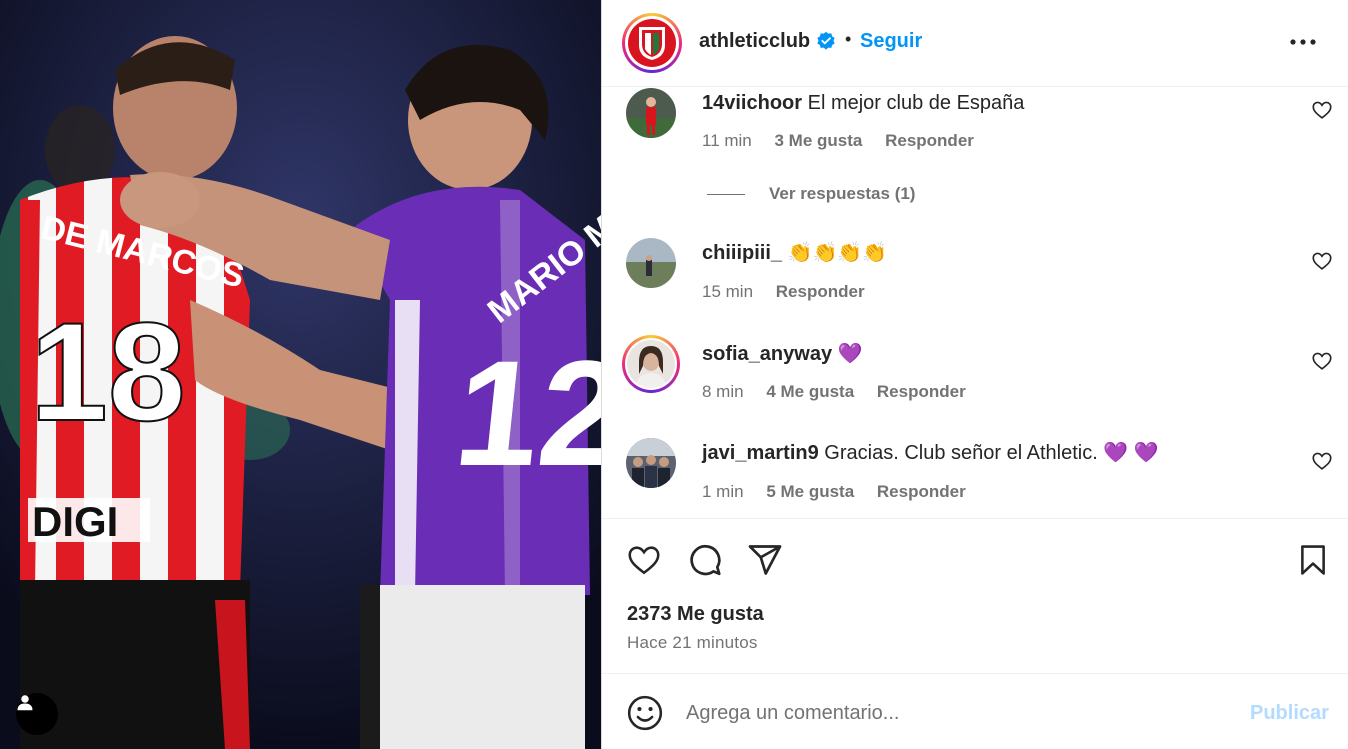 This screenshot has height=749, width=1348. I want to click on comment-text: El mejor club de España, so click(916, 103).